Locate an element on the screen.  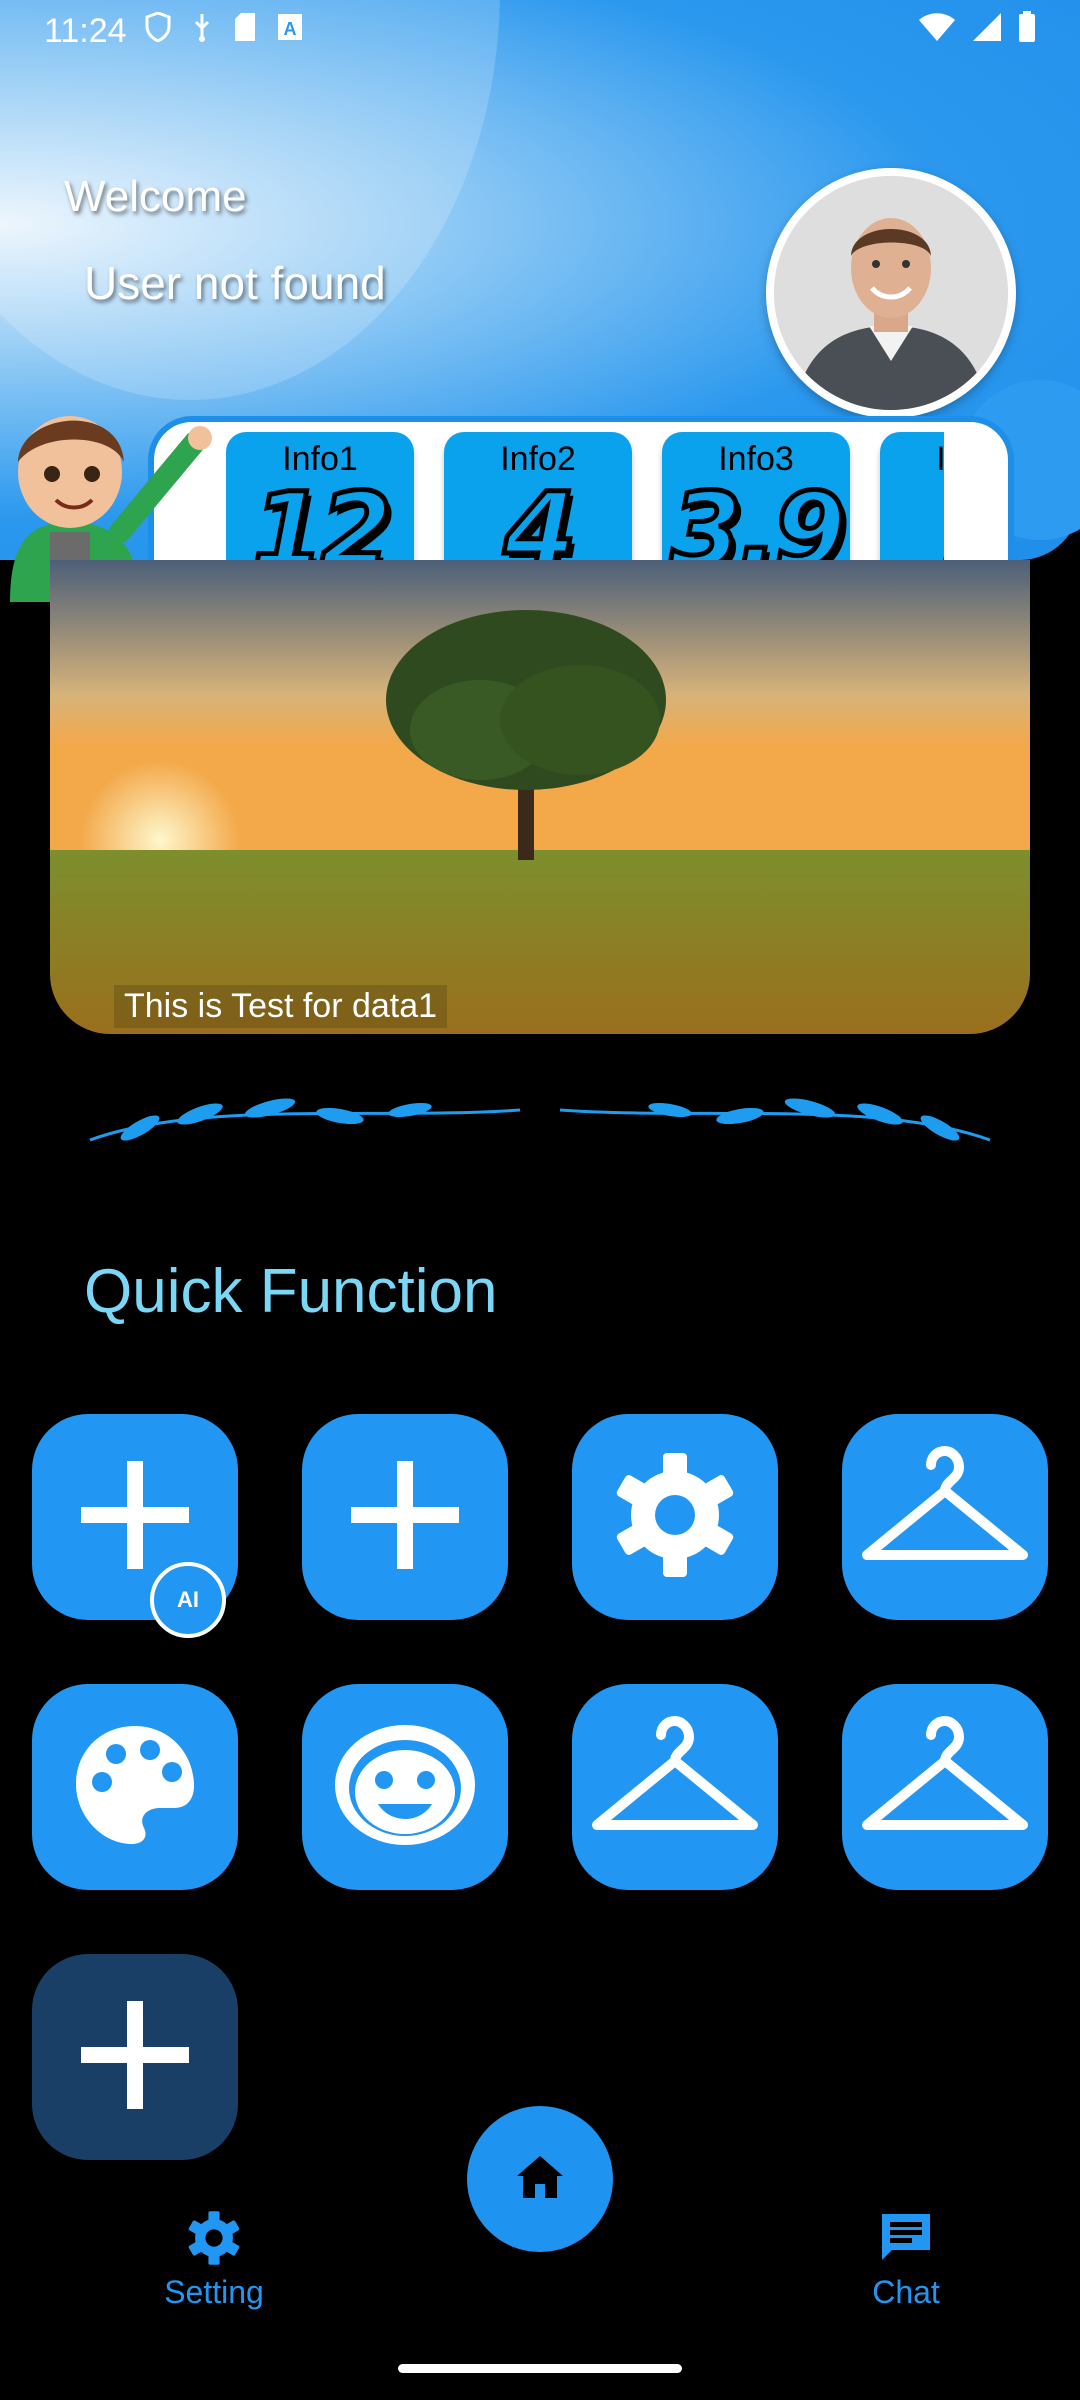
quick-tile-face is located at coordinates (405, 1787).